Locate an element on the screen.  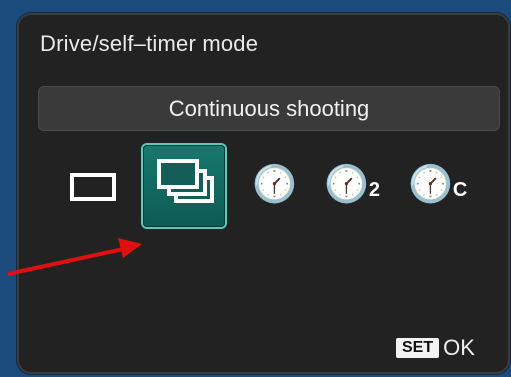
self-timer-continuous-glyph: 🕜 is located at coordinates (430, 184).